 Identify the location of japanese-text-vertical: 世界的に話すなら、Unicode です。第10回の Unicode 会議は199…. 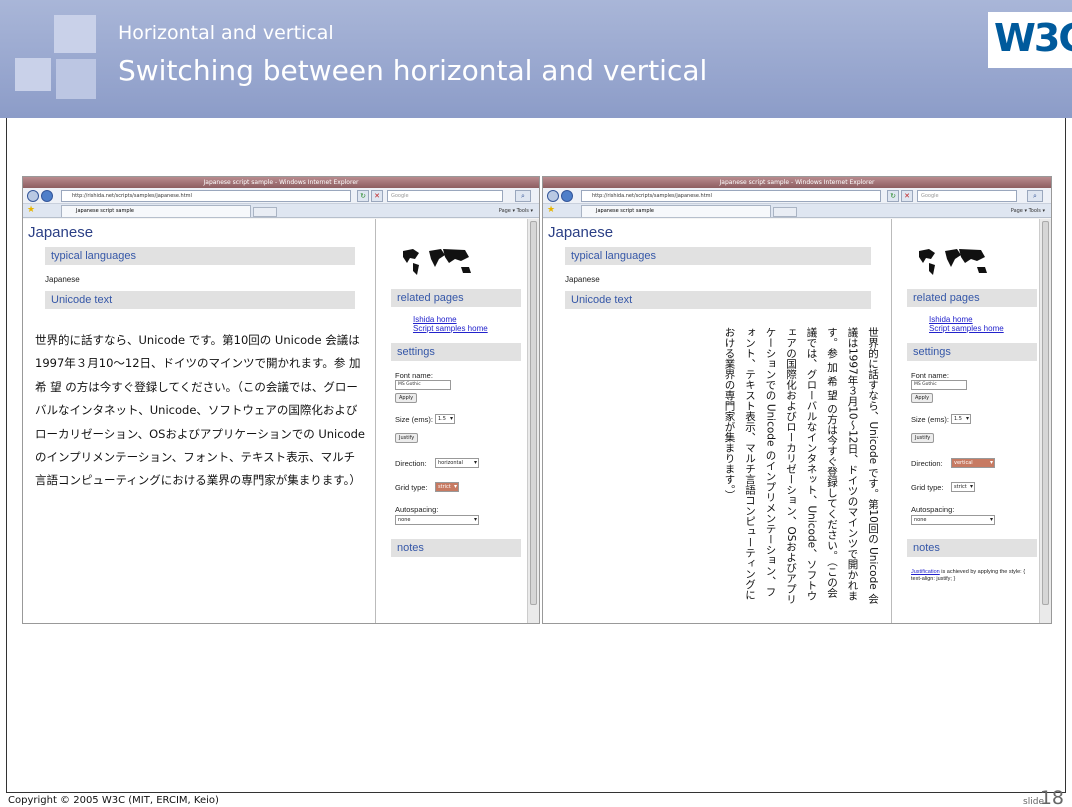
(801, 466).